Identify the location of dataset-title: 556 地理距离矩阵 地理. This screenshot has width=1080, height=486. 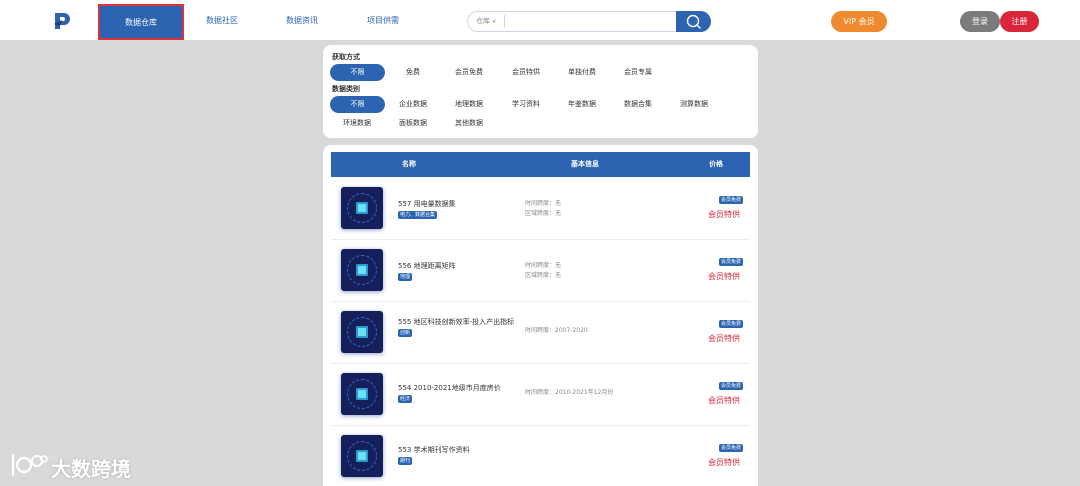
(462, 271).